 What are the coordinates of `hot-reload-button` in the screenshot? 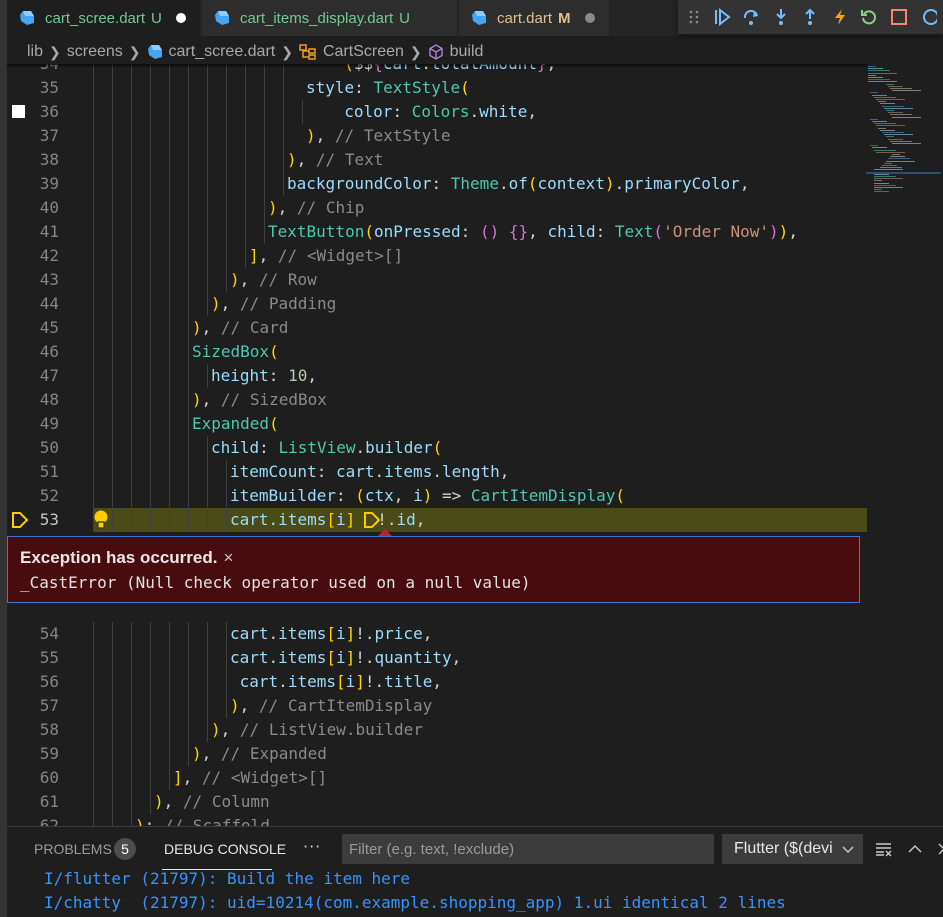 It's located at (840, 17).